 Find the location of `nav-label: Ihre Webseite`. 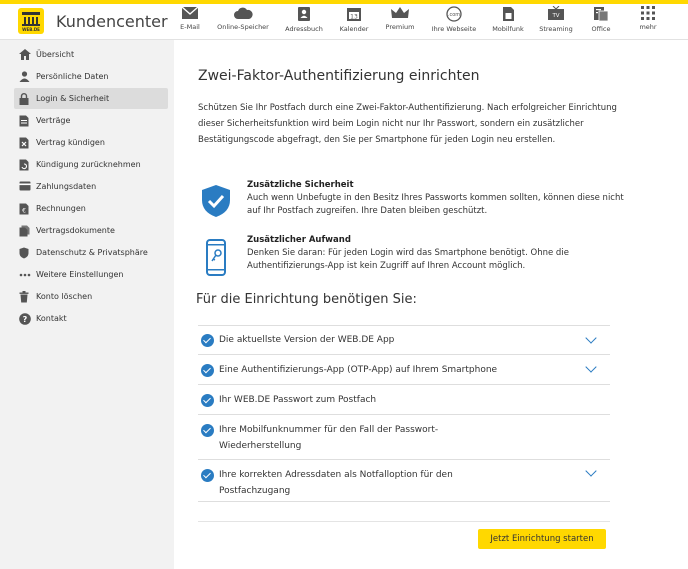

nav-label: Ihre Webseite is located at coordinates (454, 29).